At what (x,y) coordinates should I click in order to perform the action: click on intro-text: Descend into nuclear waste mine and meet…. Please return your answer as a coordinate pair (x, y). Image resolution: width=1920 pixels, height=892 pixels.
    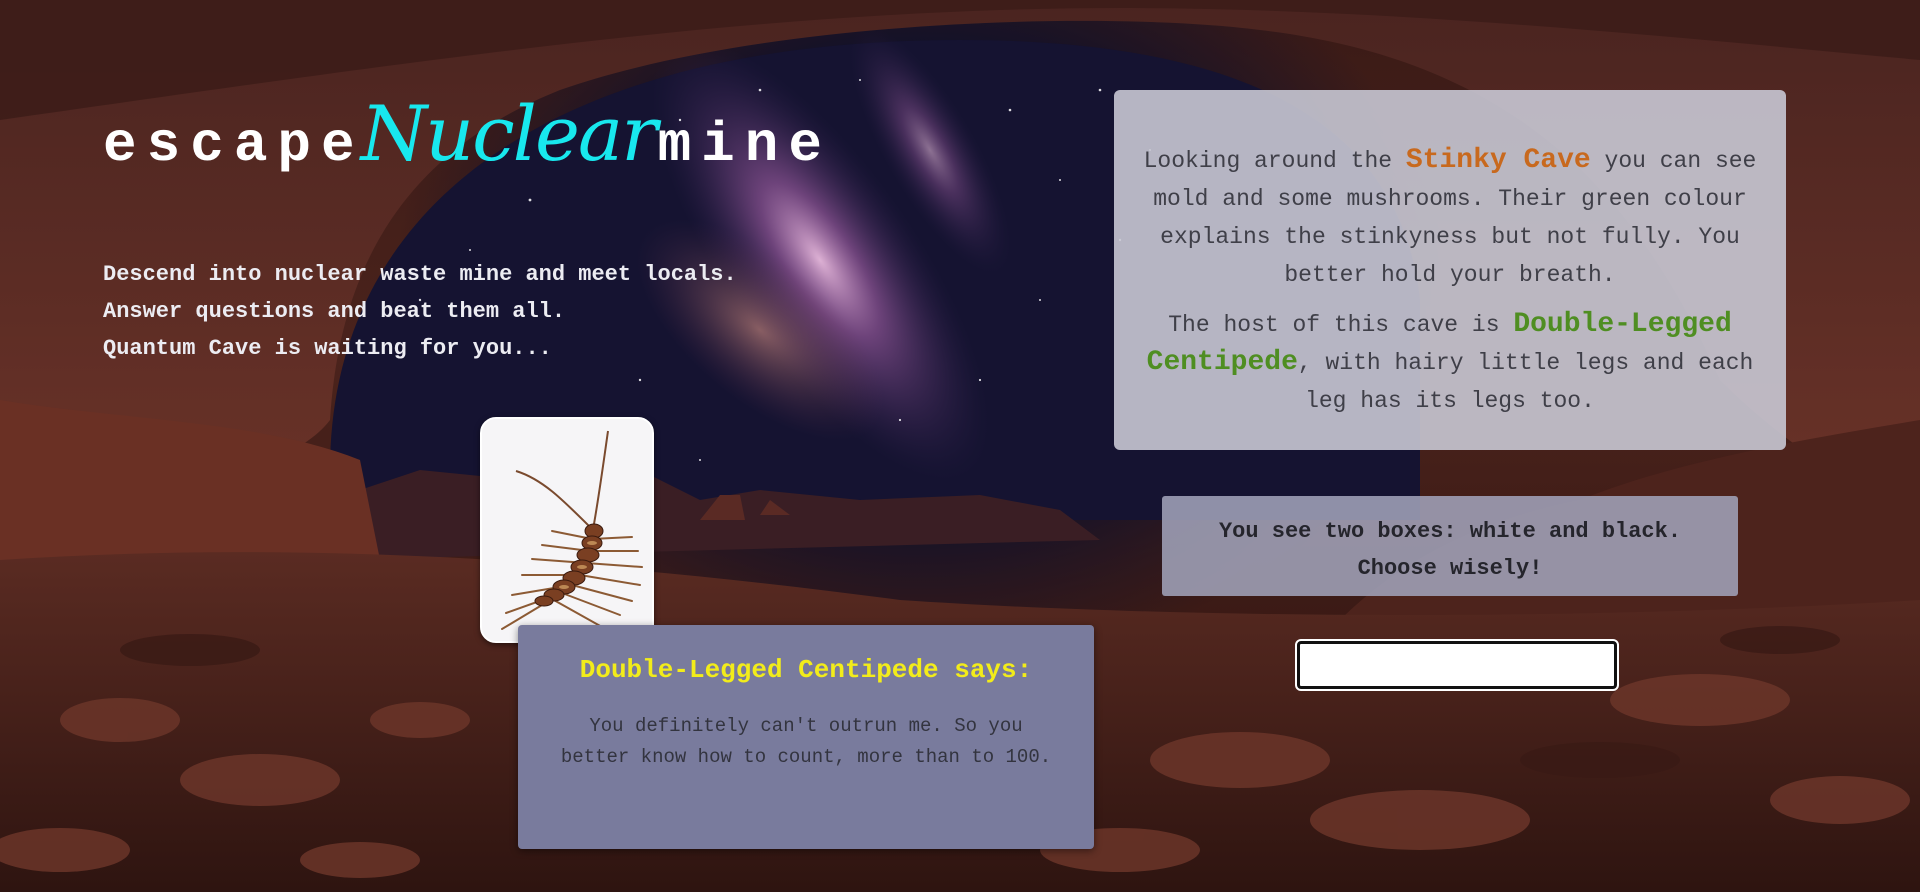
    Looking at the image, I should click on (420, 311).